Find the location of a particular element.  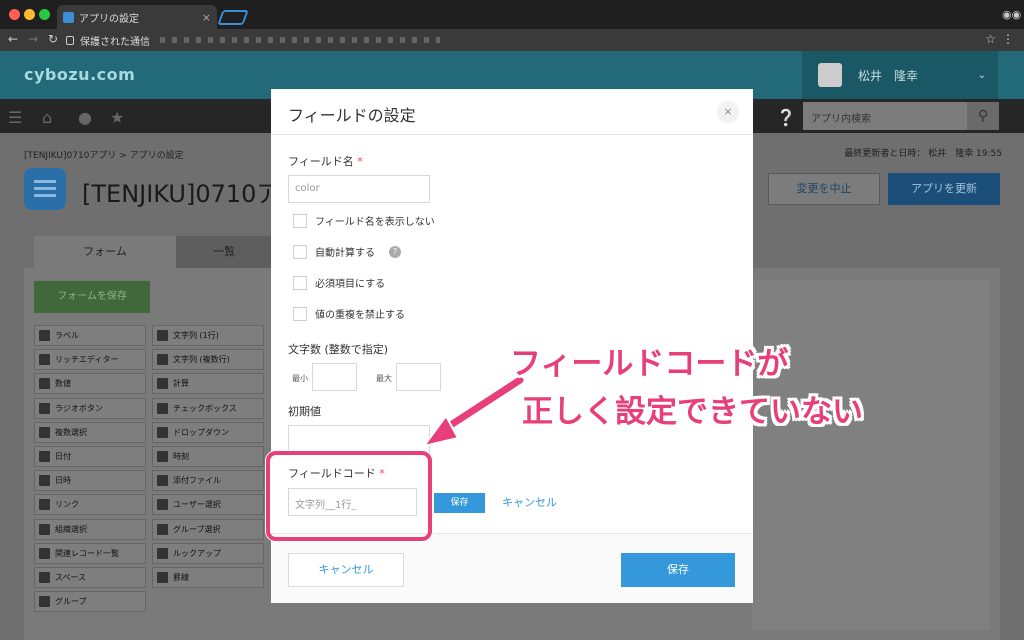

palette-item: 複数選択 is located at coordinates (90, 432).